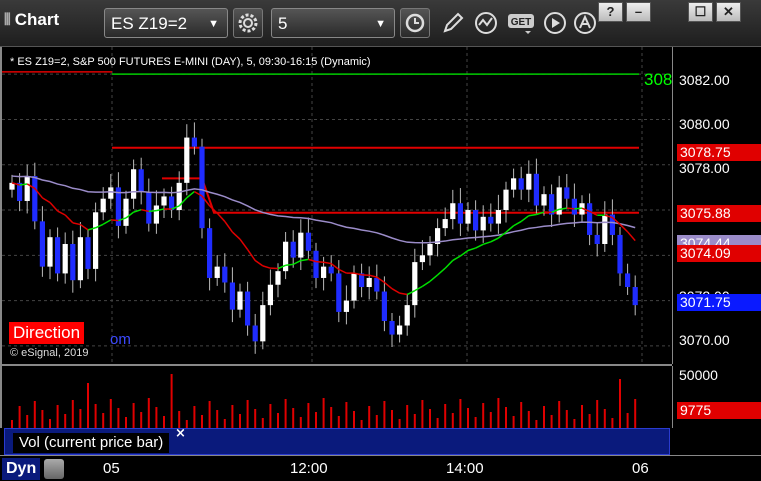 The height and width of the screenshot is (481, 761). I want to click on get-icon: GET, so click(521, 24).